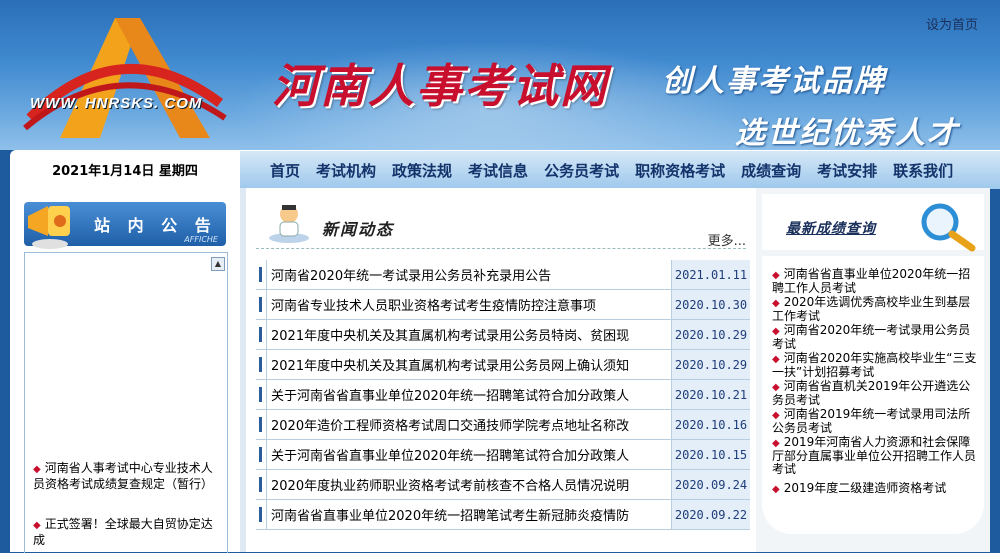  Describe the element at coordinates (876, 489) in the screenshot. I see `score-item: ◆ 2019年度二级建造师资格考试` at that location.